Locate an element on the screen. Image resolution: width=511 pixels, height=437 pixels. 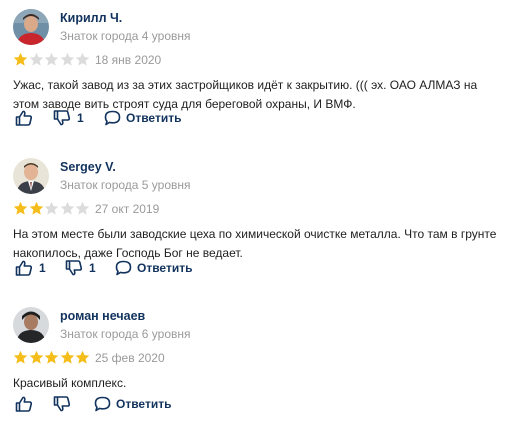
like-count: 1 is located at coordinates (42, 268).